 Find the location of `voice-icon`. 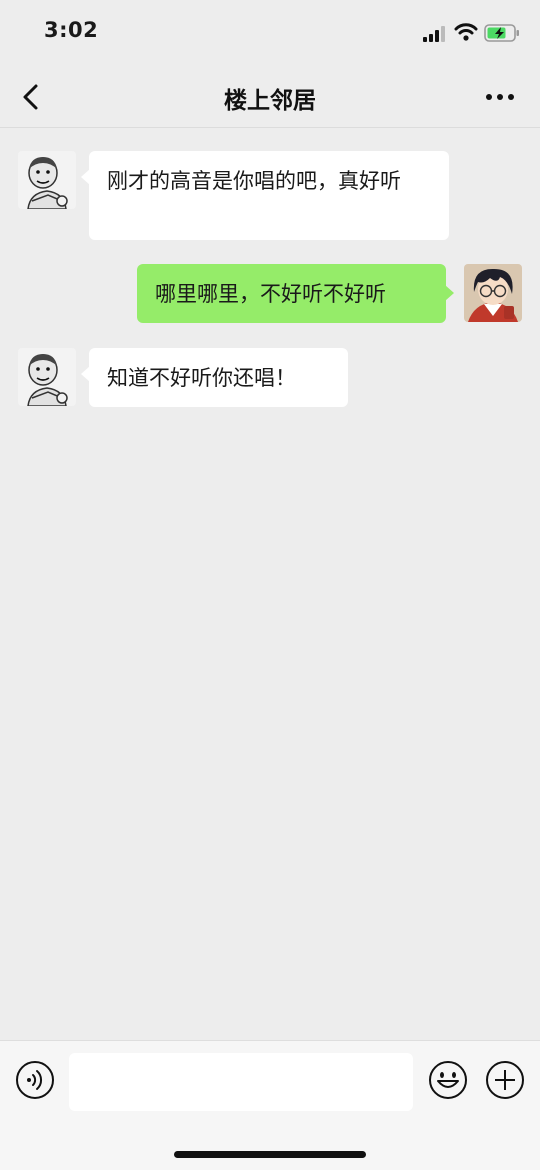

voice-icon is located at coordinates (35, 1080).